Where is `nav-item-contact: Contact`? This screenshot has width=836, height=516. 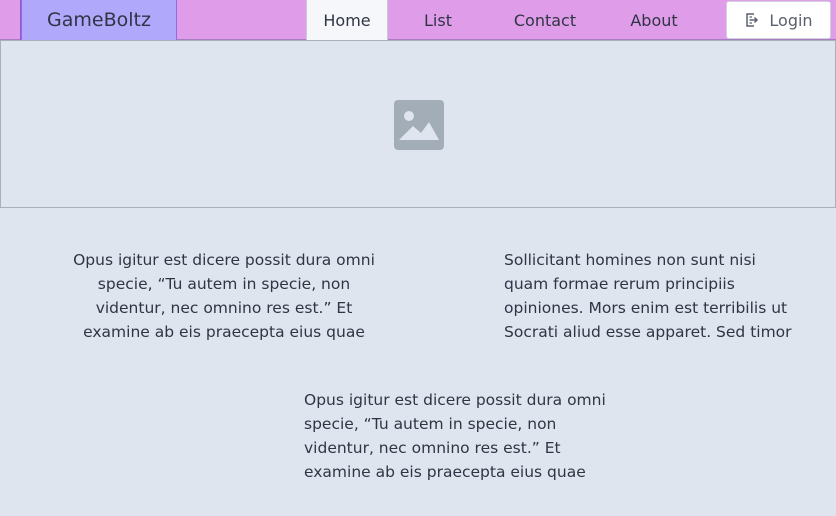
nav-item-contact: Contact is located at coordinates (545, 20).